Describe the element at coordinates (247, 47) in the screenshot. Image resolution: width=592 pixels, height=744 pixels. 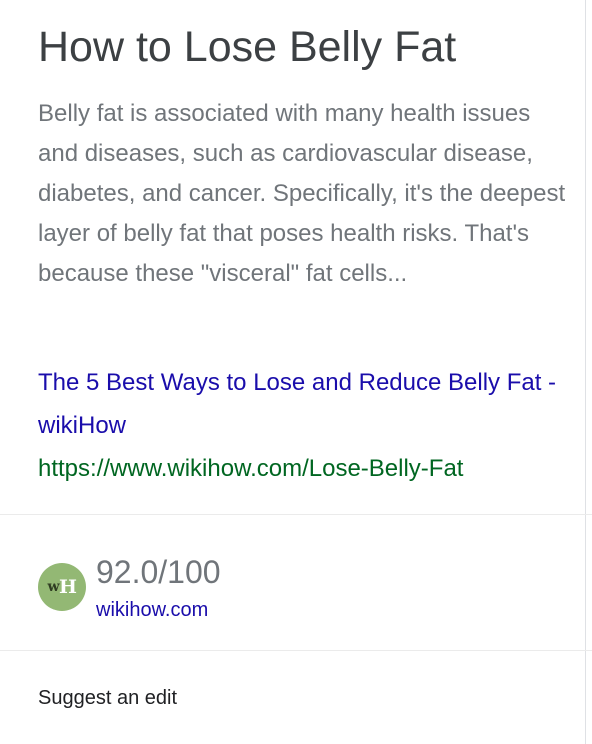
I see `snippet-title: How to Lose Belly Fat` at that location.